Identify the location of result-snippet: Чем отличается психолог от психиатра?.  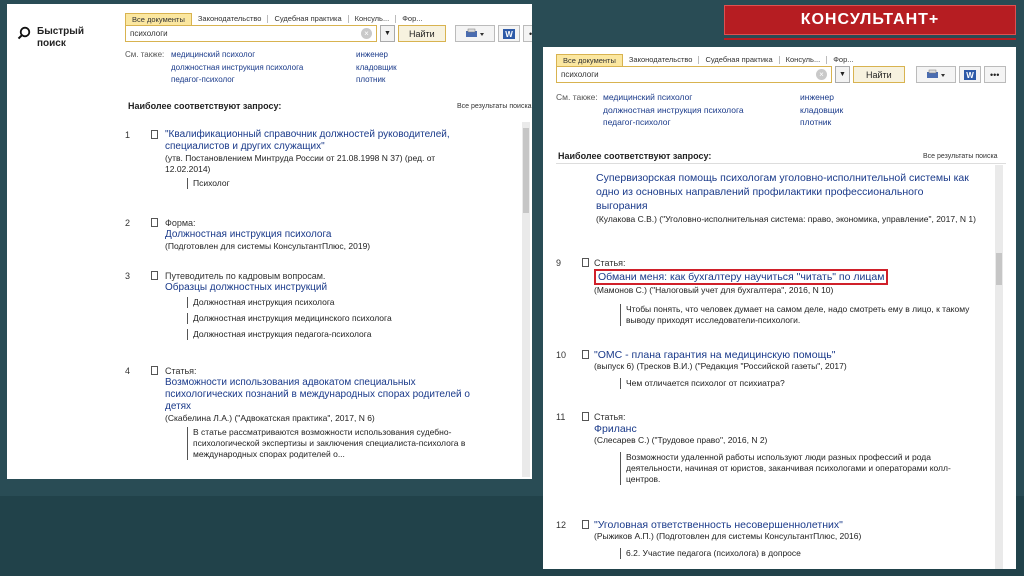
(797, 383).